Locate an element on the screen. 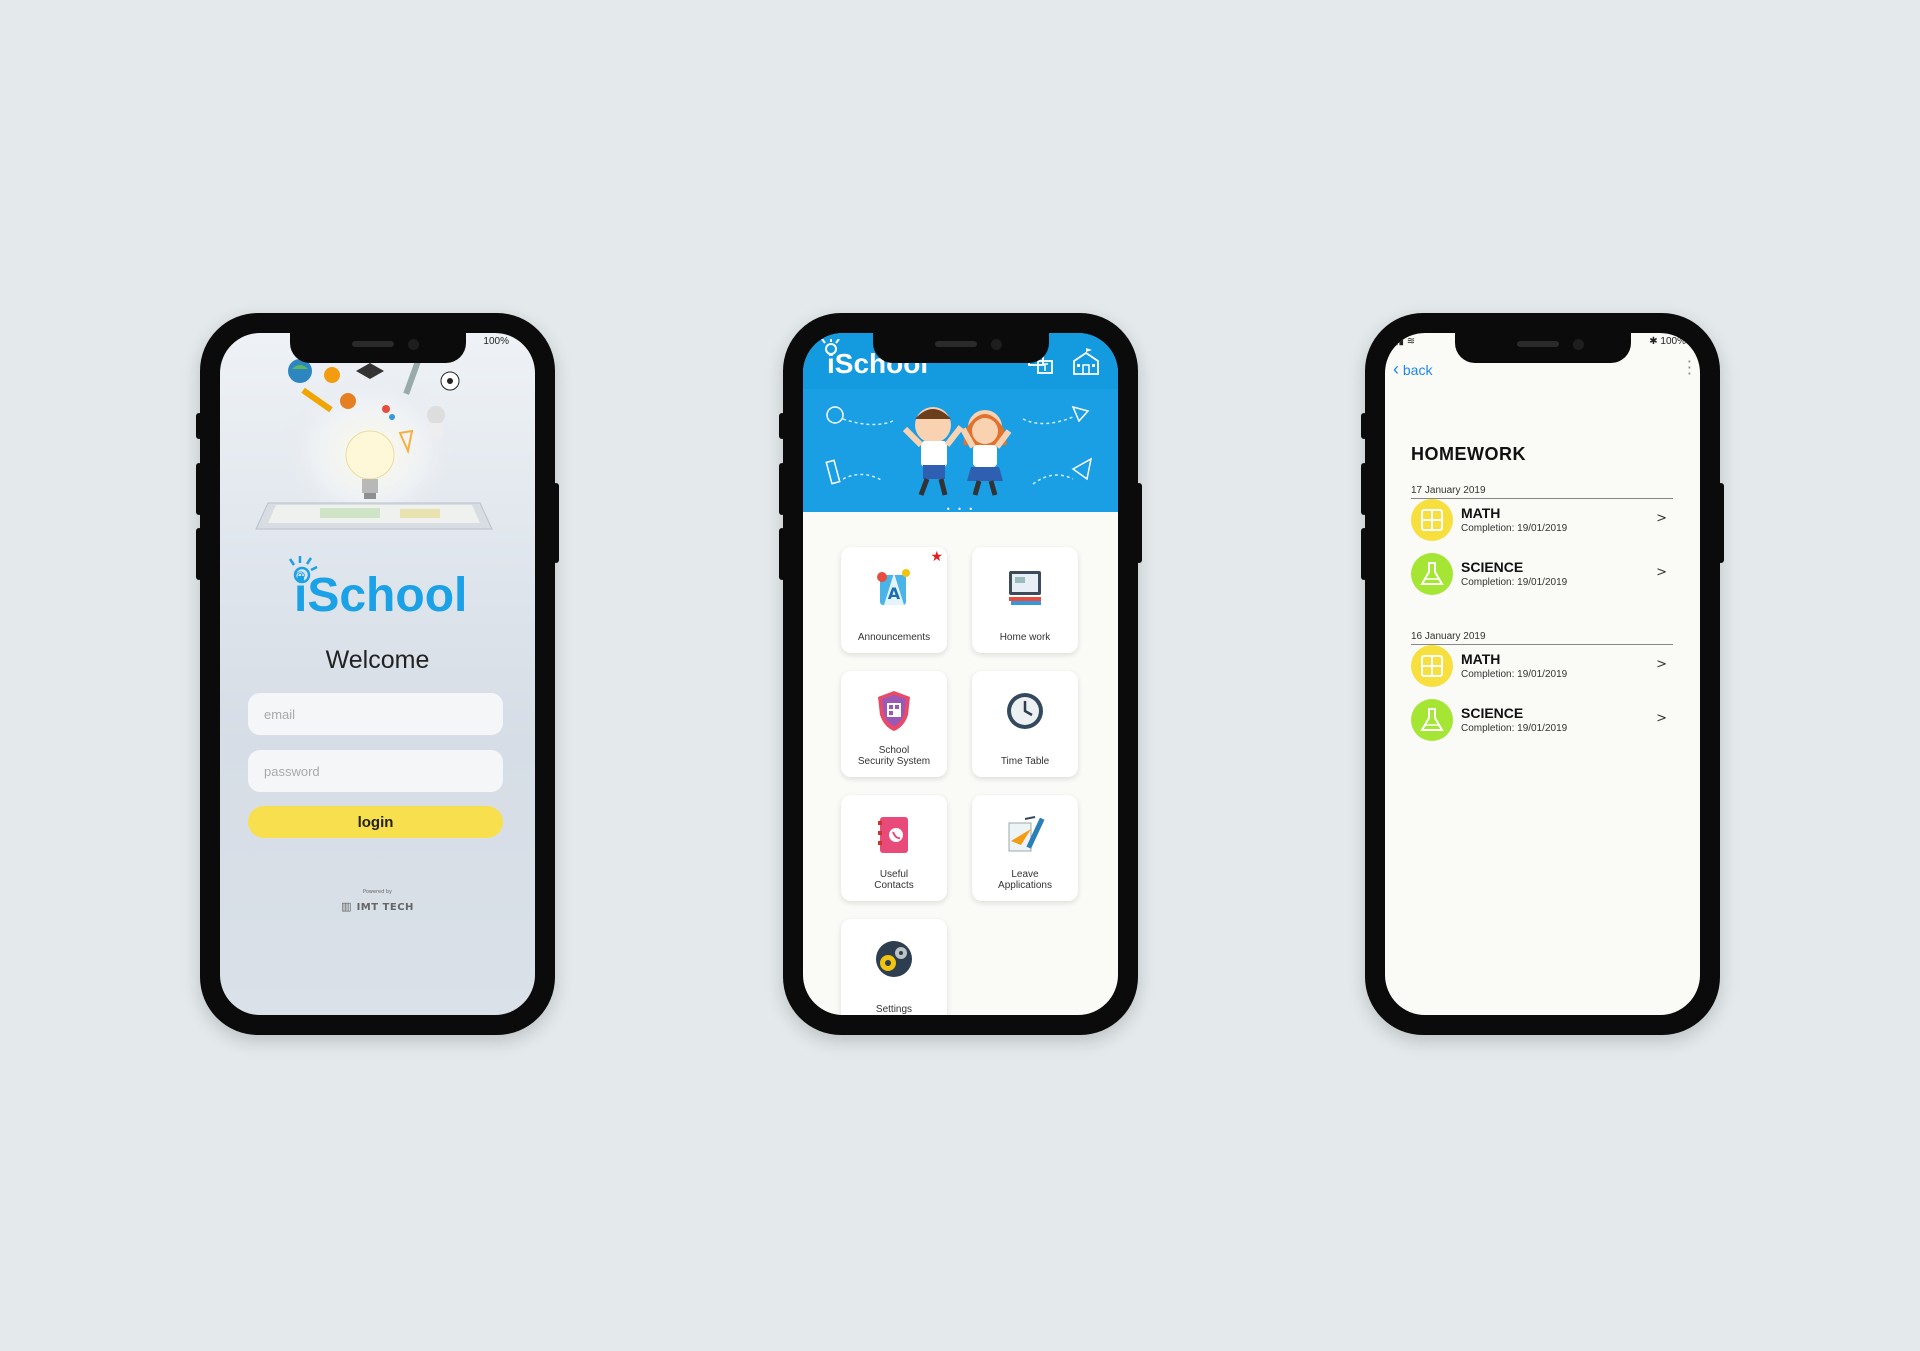 The height and width of the screenshot is (1351, 1920). tile-settings: Settings is located at coordinates (894, 967).